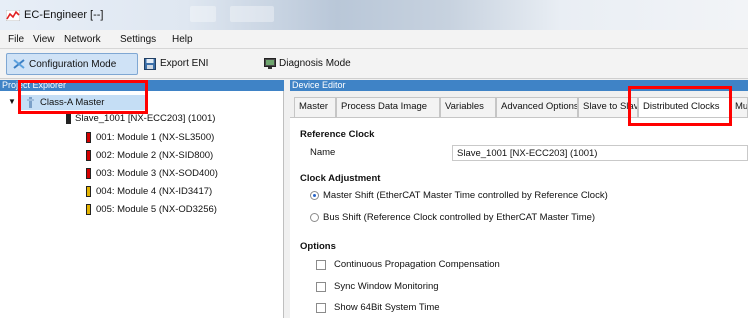 Image resolution: width=748 pixels, height=318 pixels. What do you see at coordinates (13, 15) in the screenshot?
I see `app-icon` at bounding box center [13, 15].